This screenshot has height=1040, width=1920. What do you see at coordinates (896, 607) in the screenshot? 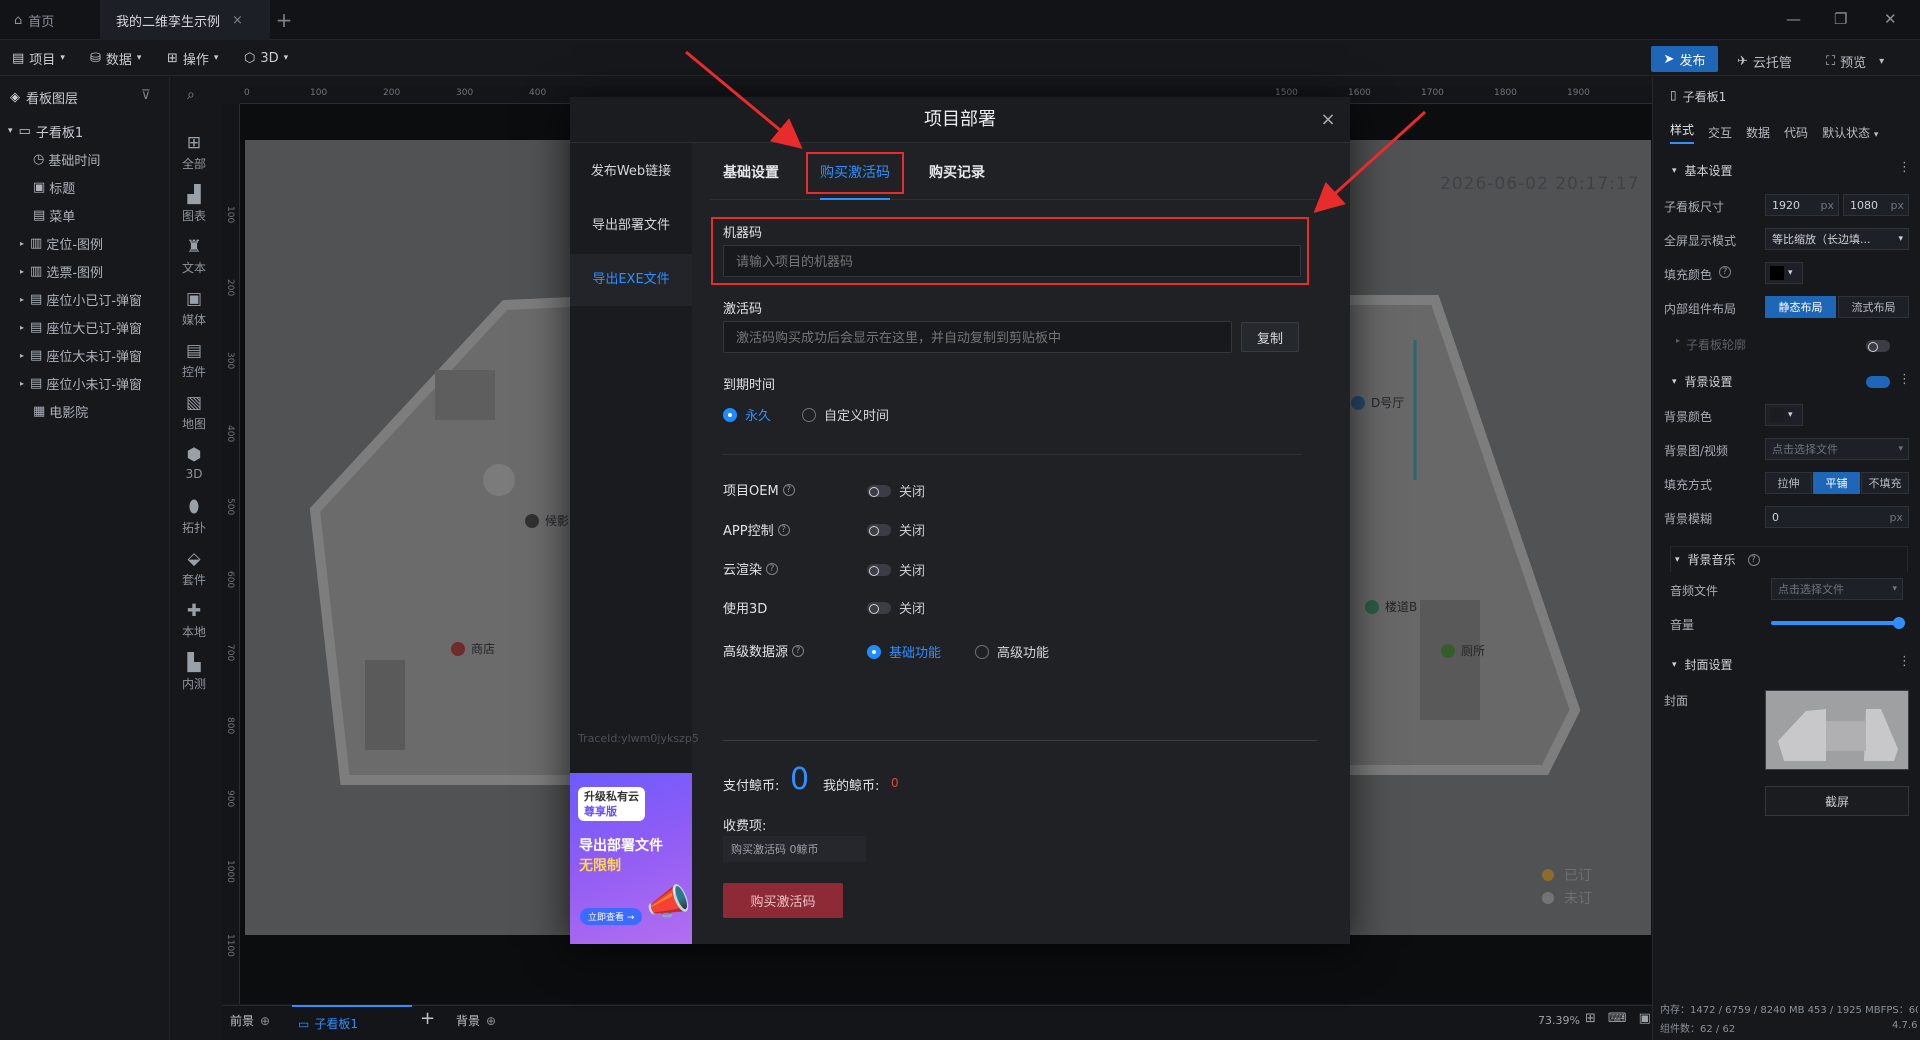
I see `use-3d-switch: 关闭` at bounding box center [896, 607].